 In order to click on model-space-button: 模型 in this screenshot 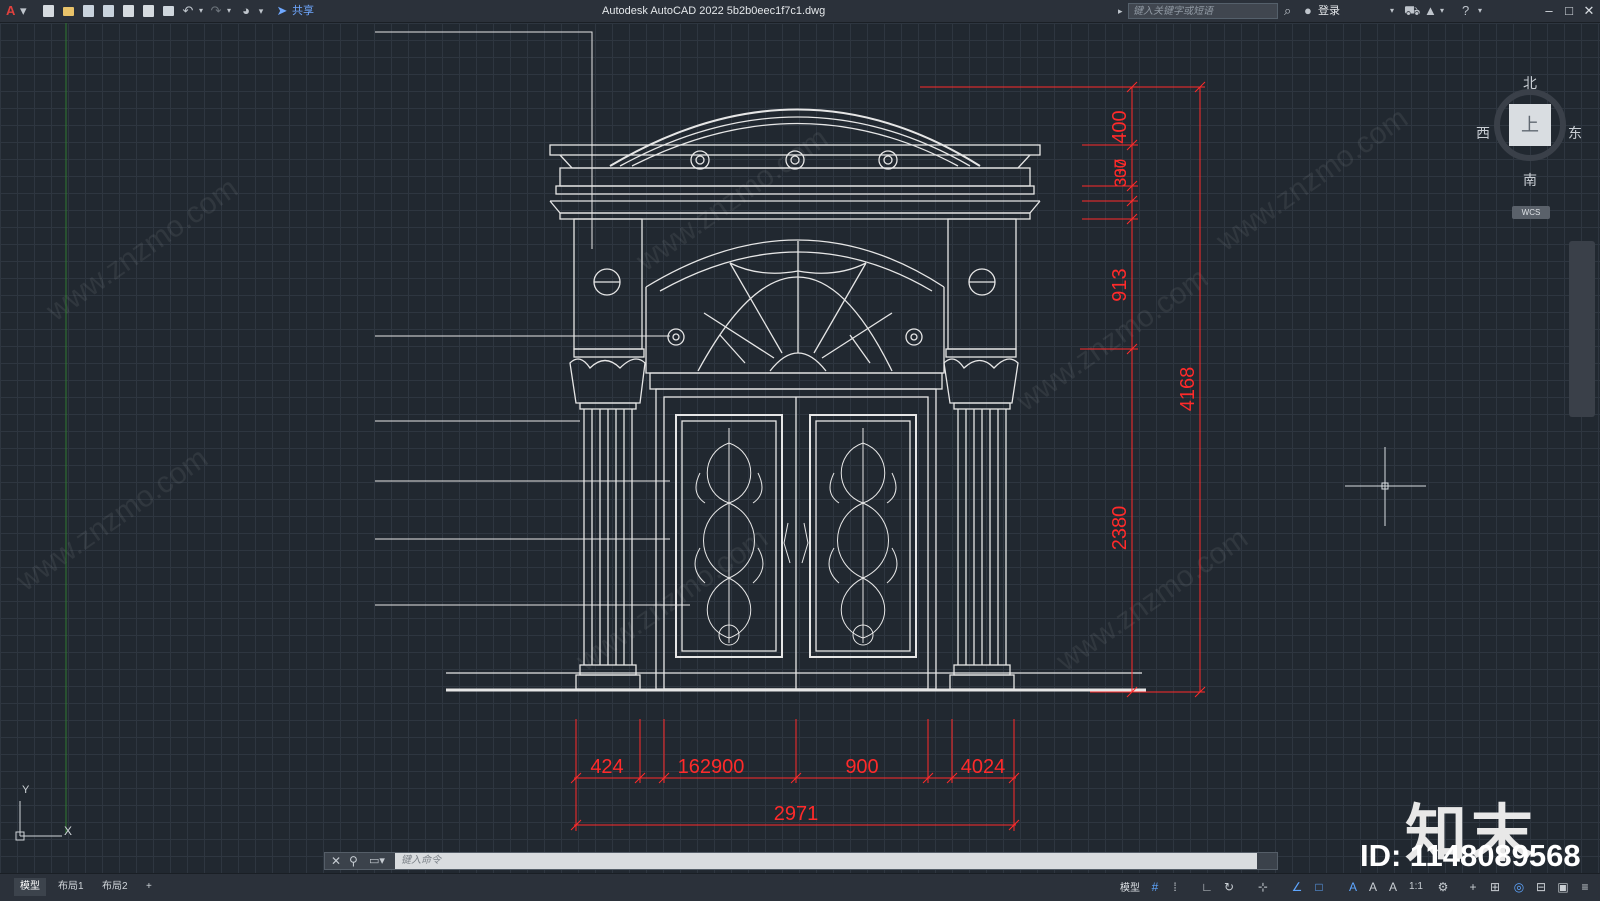, I will do `click(1130, 886)`.